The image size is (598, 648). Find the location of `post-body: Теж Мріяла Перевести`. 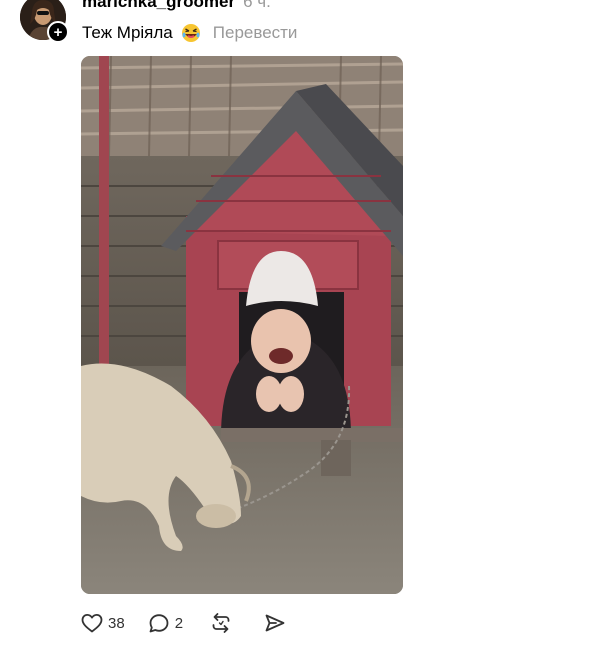

post-body: Теж Мріяла Перевести is located at coordinates (189, 33).